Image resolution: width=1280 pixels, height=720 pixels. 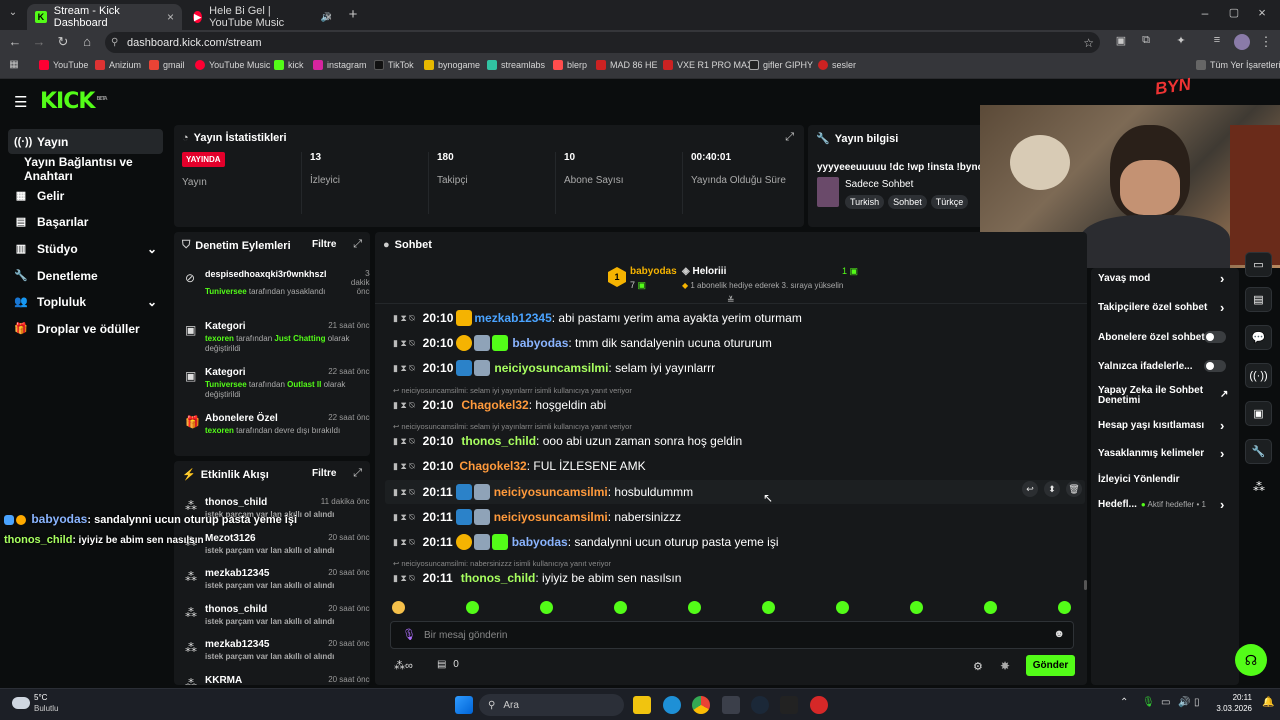 I want to click on extension-puzzle-icon: ✦, so click(x=1181, y=40).